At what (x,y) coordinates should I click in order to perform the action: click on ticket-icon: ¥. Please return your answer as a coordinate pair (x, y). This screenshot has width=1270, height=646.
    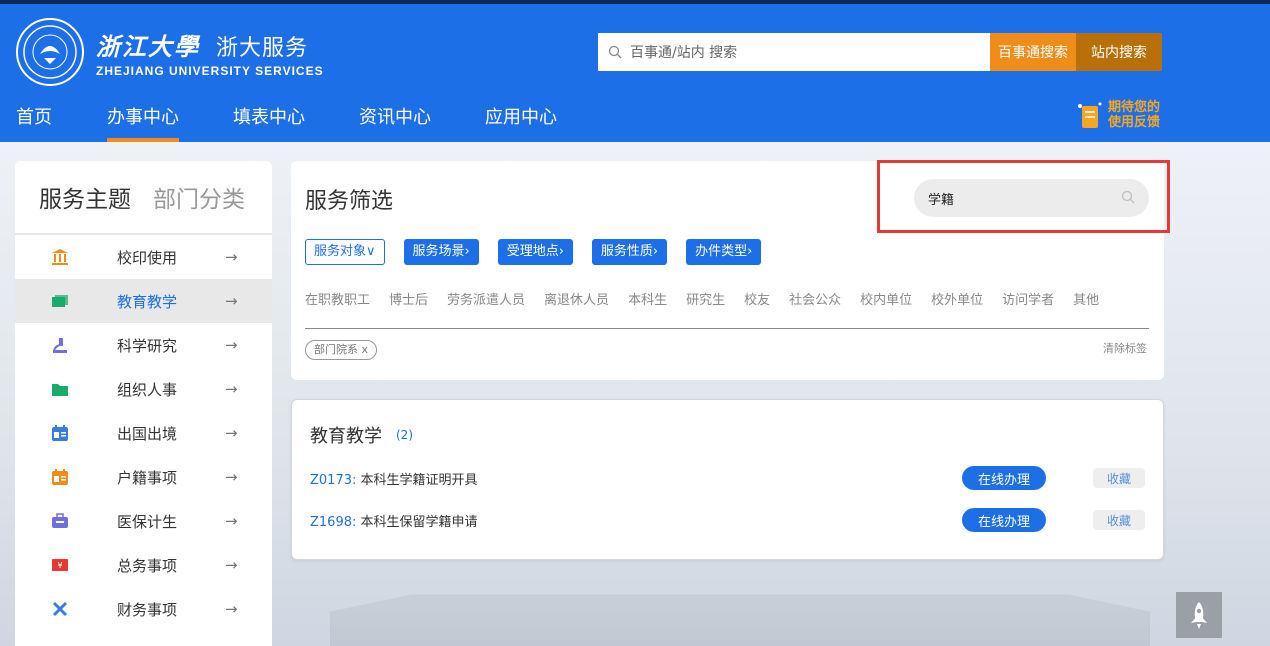
    Looking at the image, I should click on (60, 565).